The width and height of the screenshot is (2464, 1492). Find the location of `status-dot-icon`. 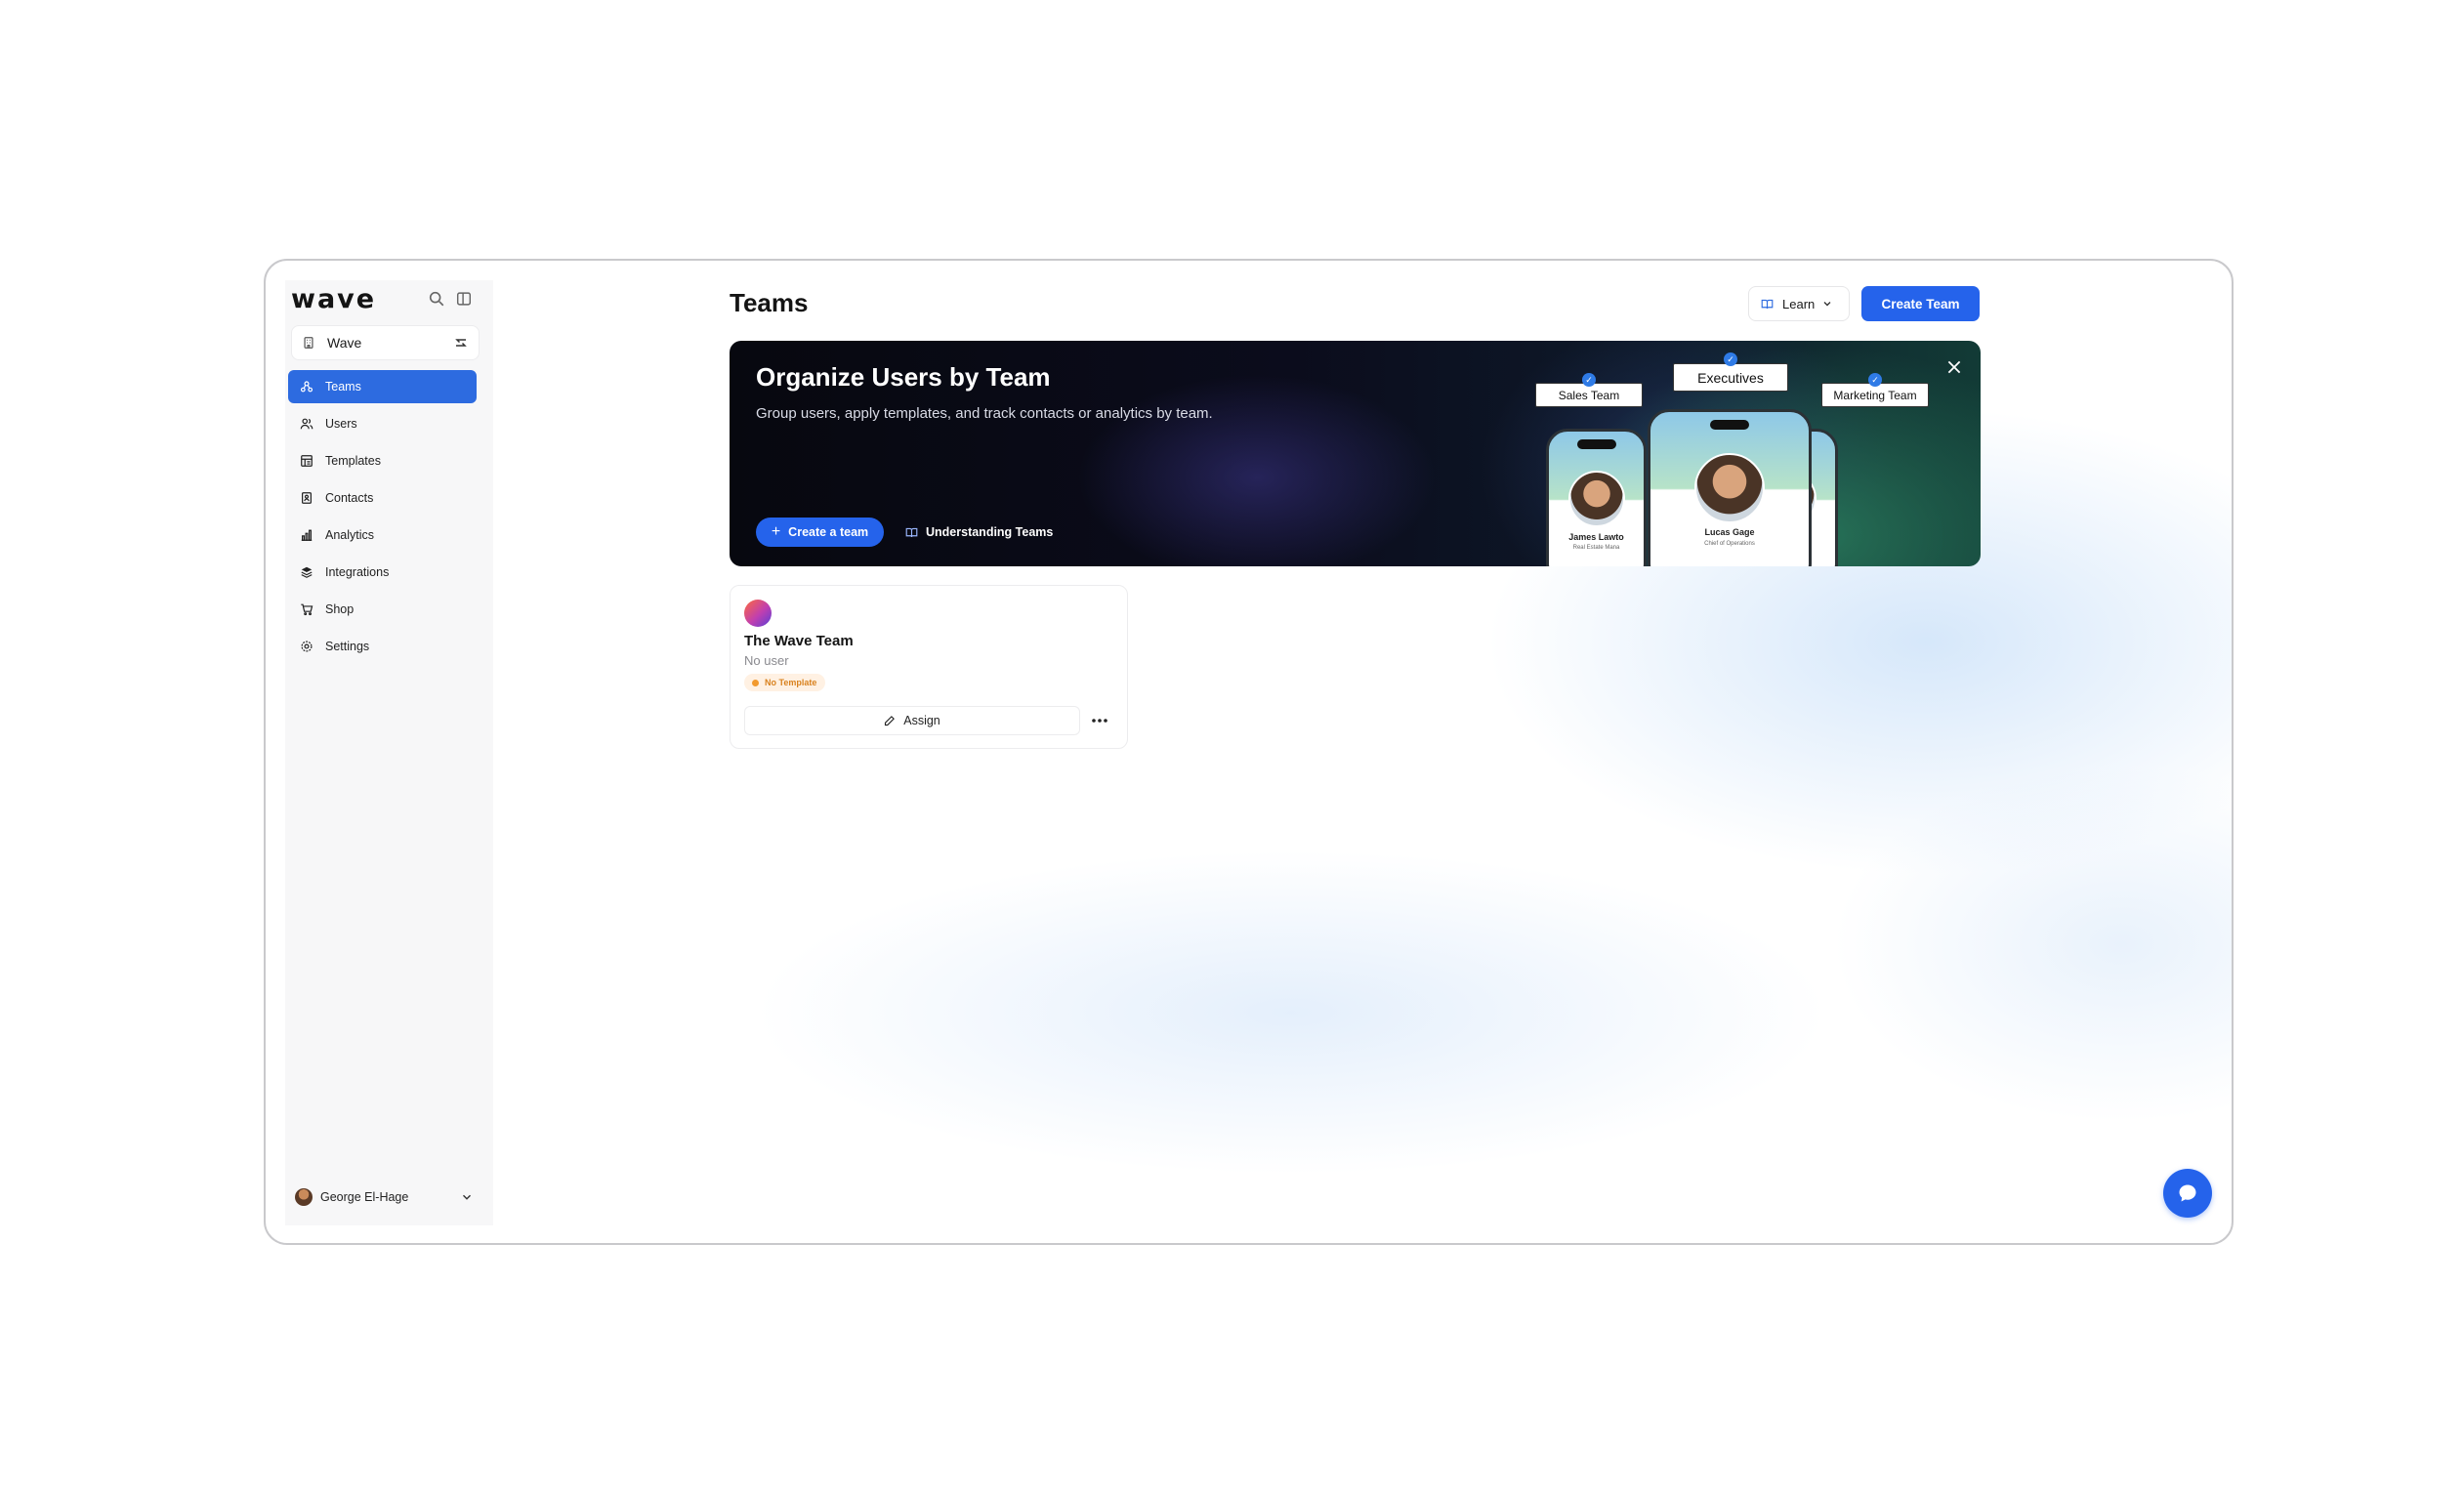

status-dot-icon is located at coordinates (756, 683).